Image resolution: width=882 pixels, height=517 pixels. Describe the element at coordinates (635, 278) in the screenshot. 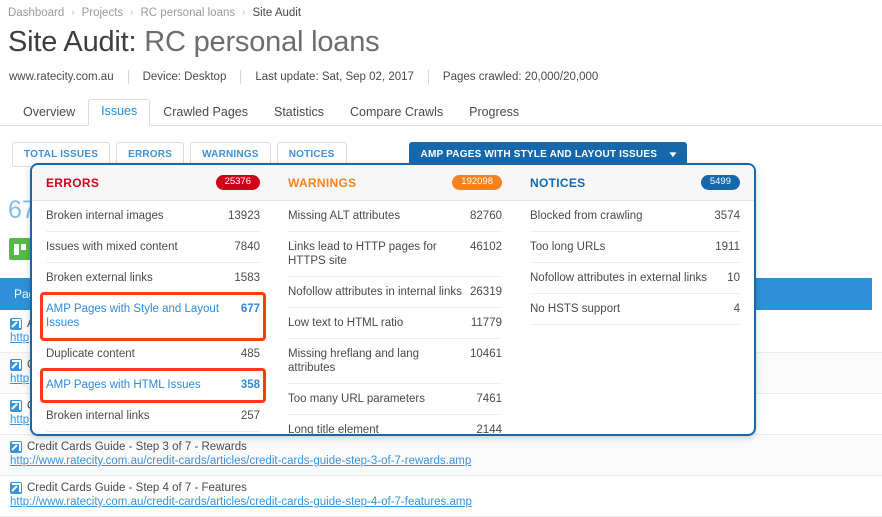

I see `issue-item: Nofollow attributes in external links 10` at that location.